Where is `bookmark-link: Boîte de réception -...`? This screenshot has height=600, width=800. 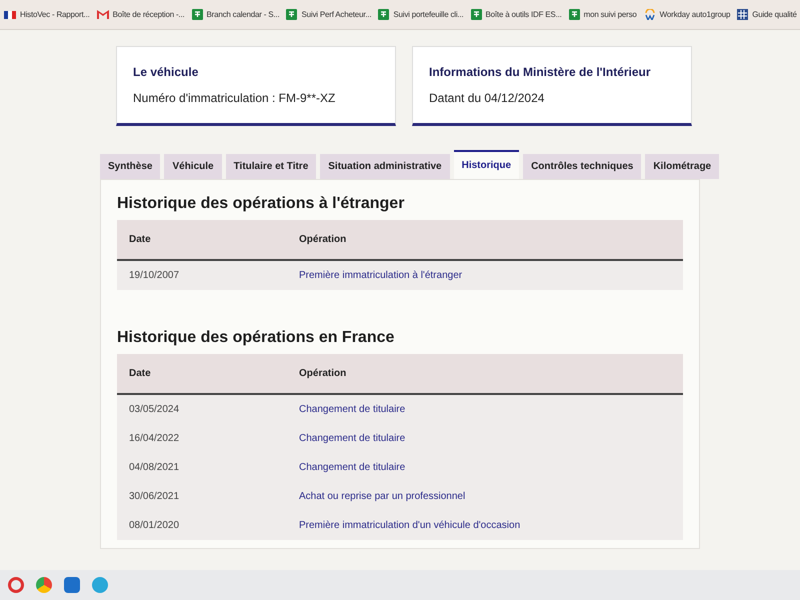 bookmark-link: Boîte de réception -... is located at coordinates (140, 14).